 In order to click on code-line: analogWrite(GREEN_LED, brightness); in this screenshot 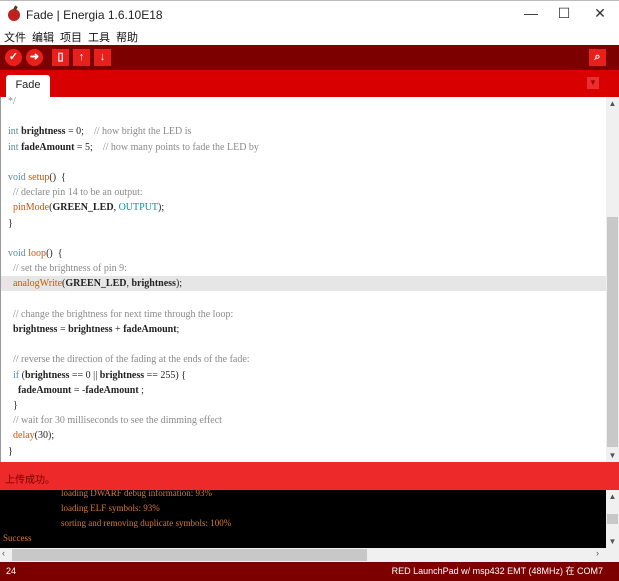, I will do `click(95, 283)`.